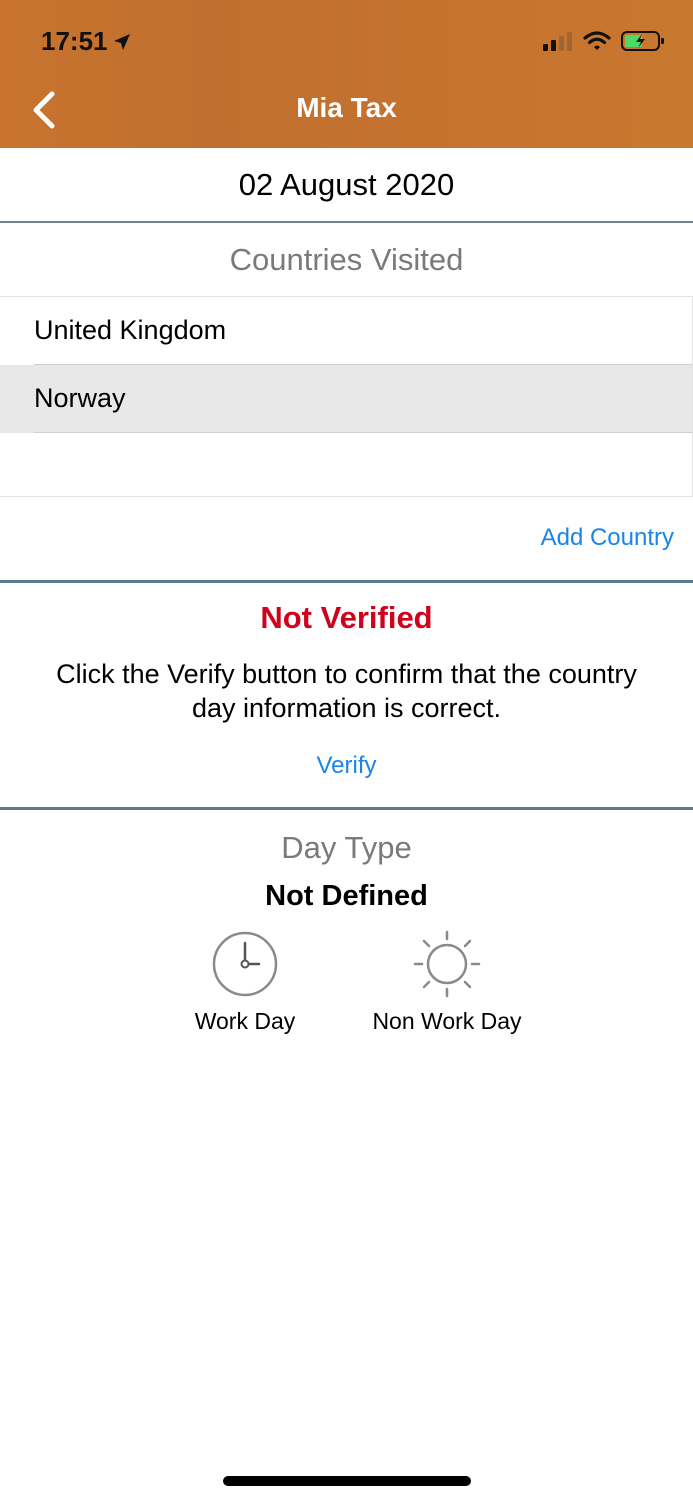 This screenshot has height=1500, width=693. I want to click on clock-icon, so click(245, 964).